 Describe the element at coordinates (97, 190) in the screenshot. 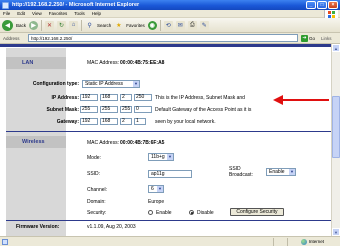

I see `channel-label: Channel:` at that location.